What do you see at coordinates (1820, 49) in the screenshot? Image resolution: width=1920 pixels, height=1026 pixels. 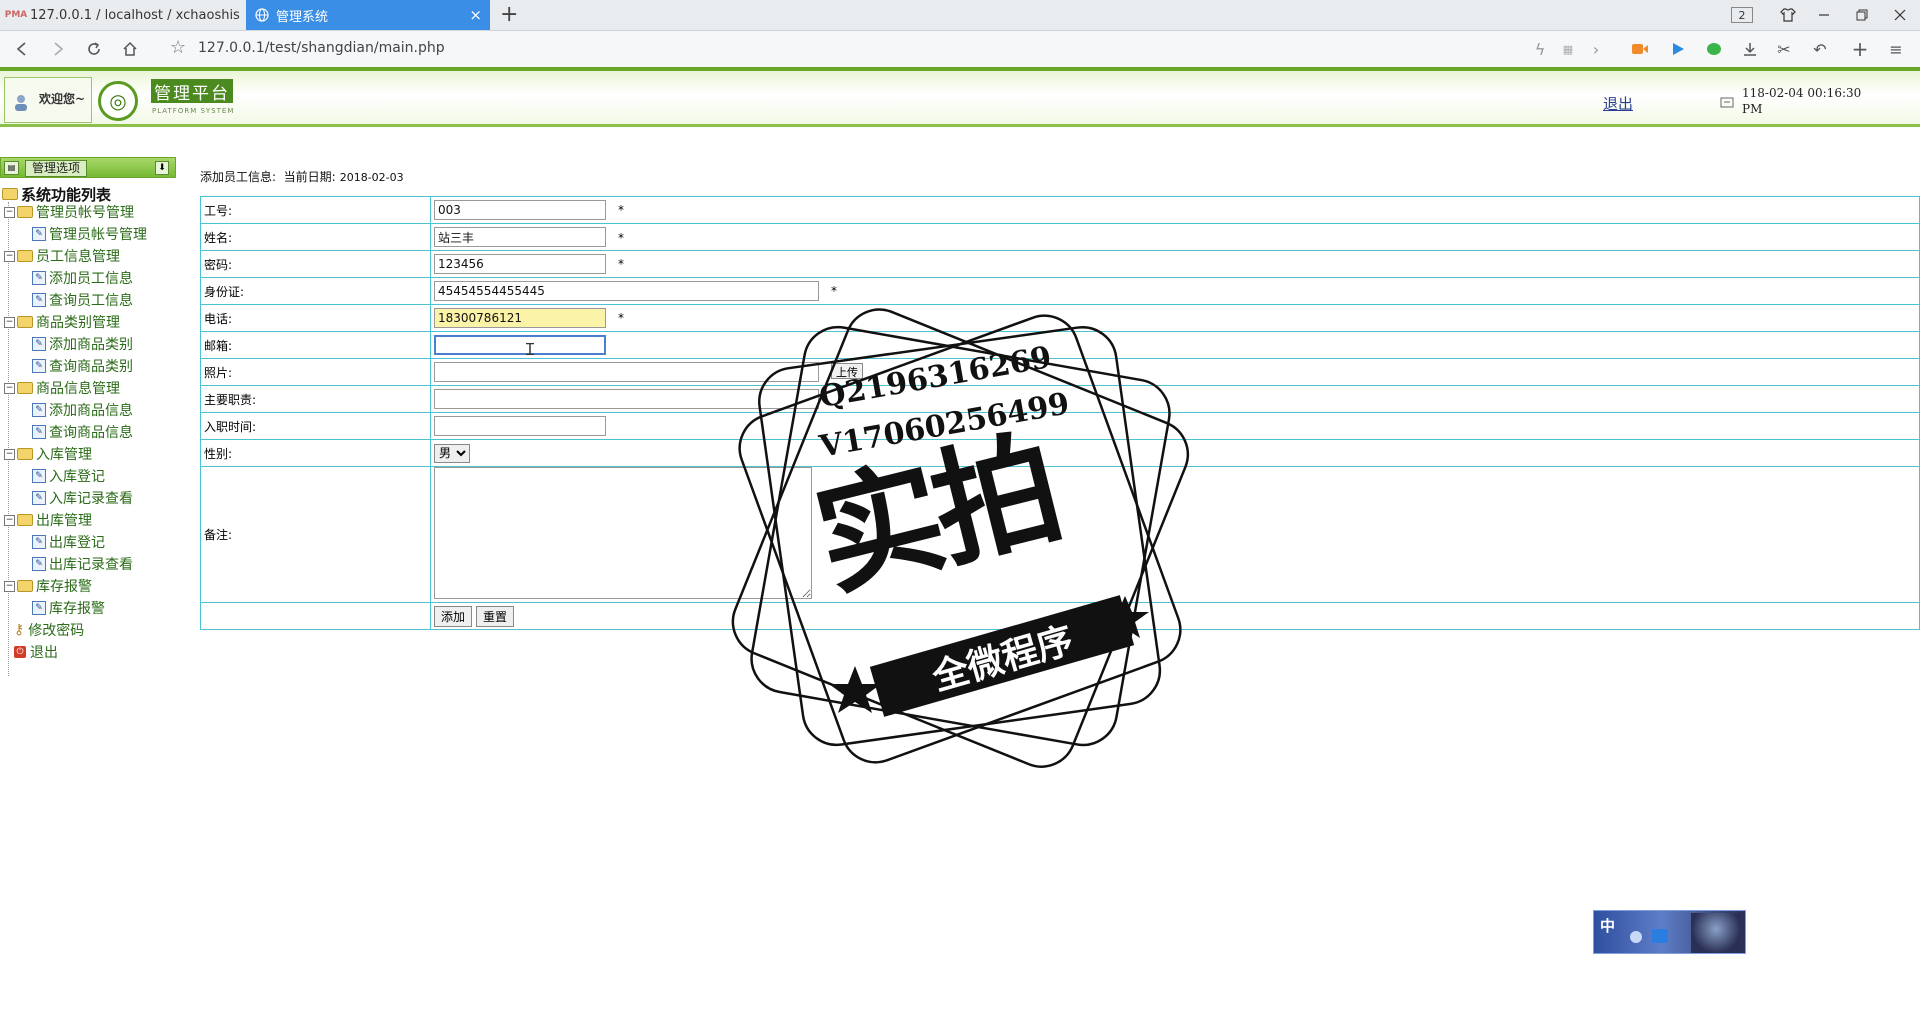 I see `undo-icon: ↶` at bounding box center [1820, 49].